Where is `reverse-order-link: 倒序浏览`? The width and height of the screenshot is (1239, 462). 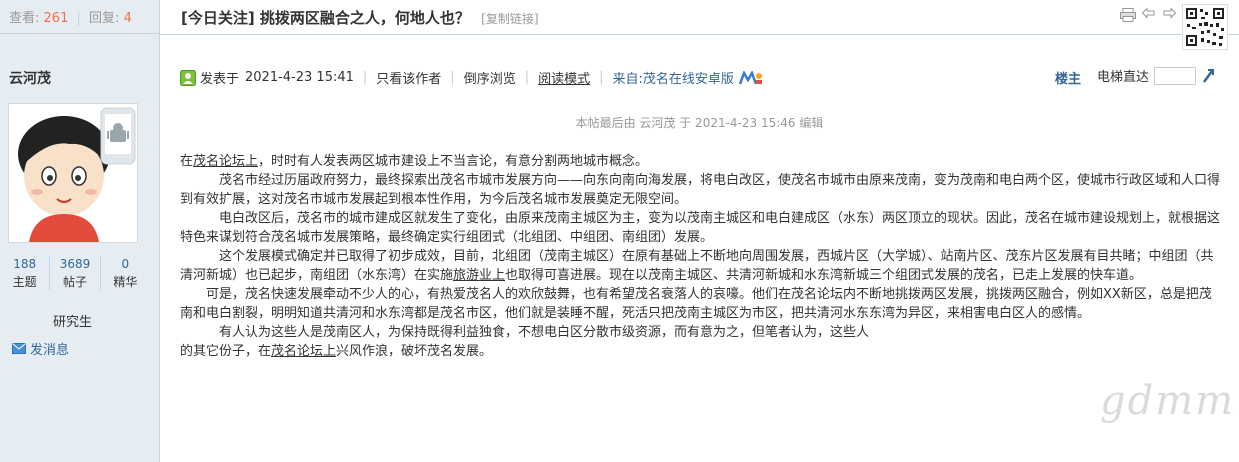
reverse-order-link: 倒序浏览 is located at coordinates (490, 77).